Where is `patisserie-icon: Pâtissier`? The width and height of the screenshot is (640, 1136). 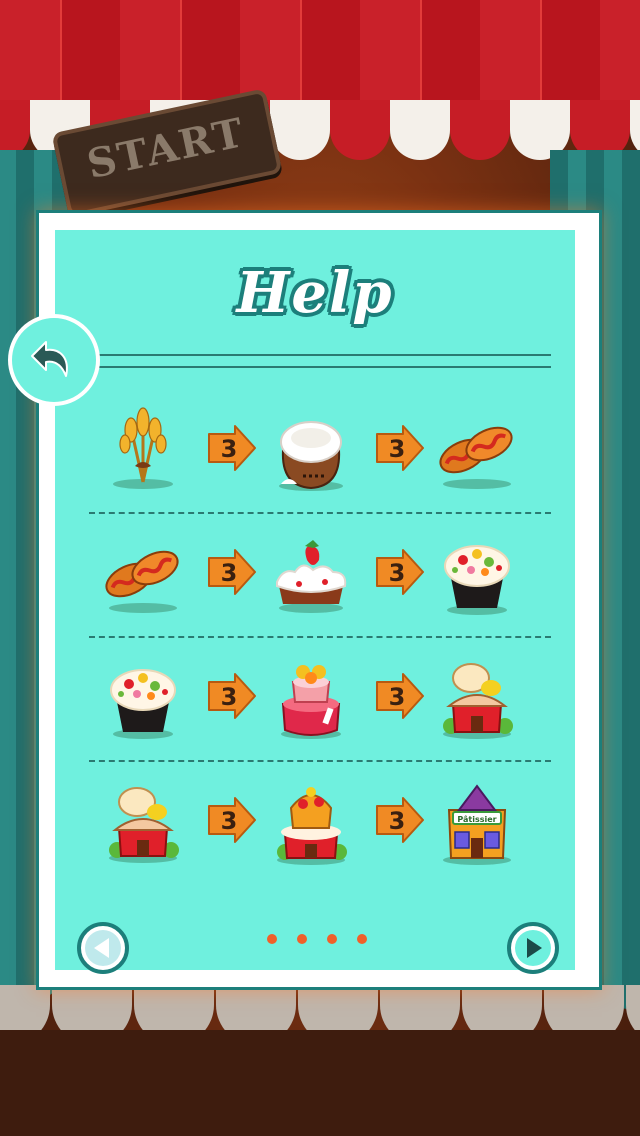 patisserie-icon: Pâtissier is located at coordinates (477, 820).